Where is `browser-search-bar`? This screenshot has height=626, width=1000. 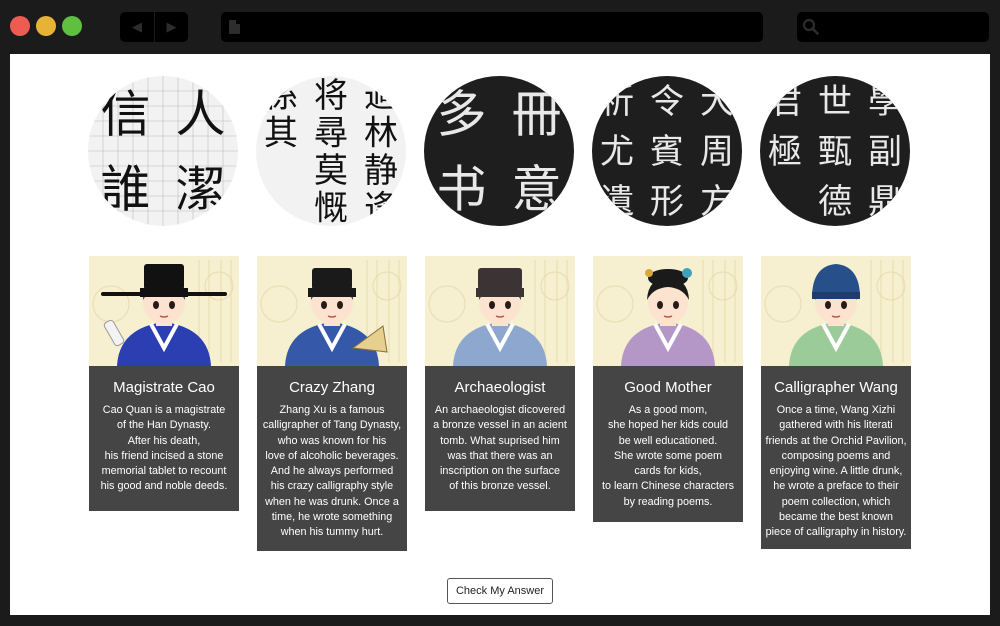 browser-search-bar is located at coordinates (893, 27).